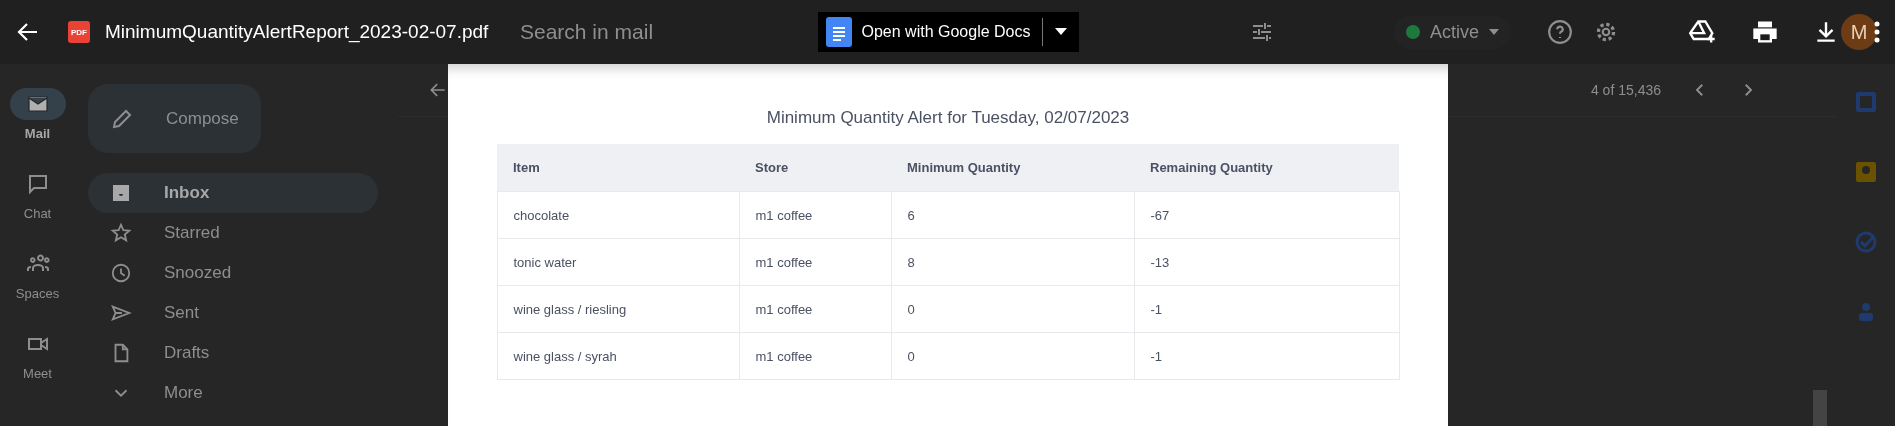  I want to click on nav-item: Inbox, so click(233, 193).